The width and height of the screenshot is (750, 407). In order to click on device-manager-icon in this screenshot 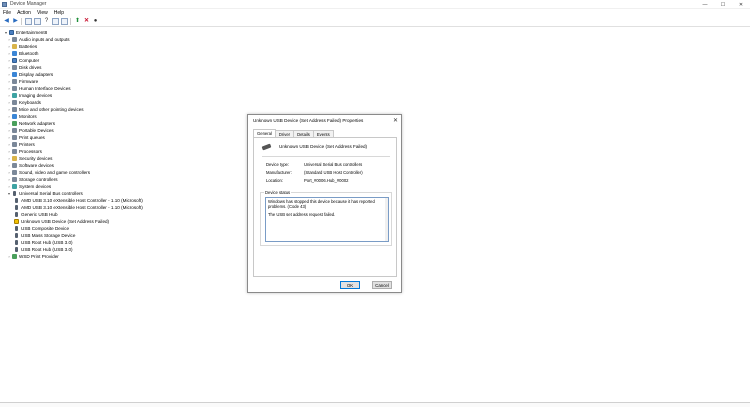, I will do `click(4, 4)`.